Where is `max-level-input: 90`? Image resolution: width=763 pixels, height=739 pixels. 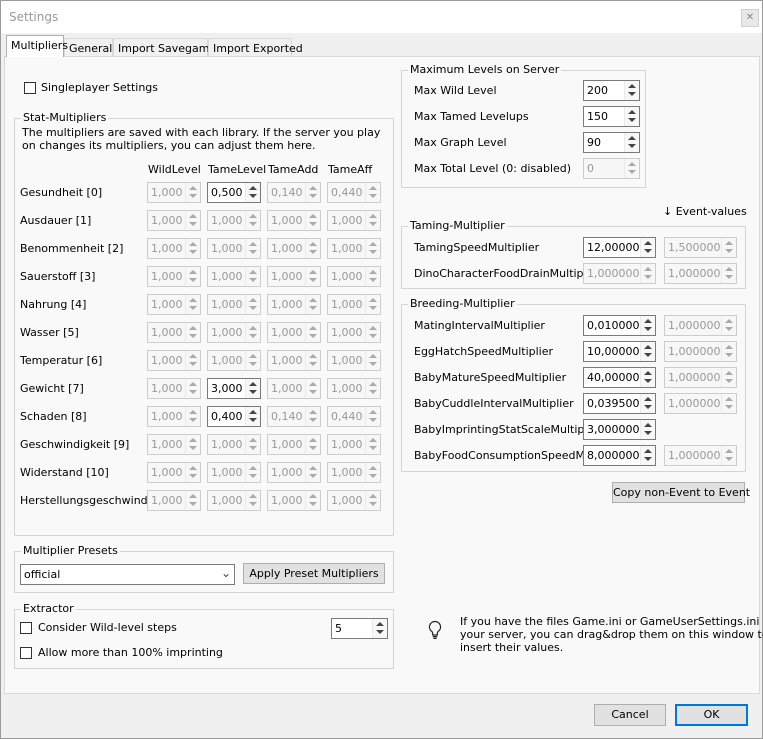 max-level-input: 90 is located at coordinates (611, 142).